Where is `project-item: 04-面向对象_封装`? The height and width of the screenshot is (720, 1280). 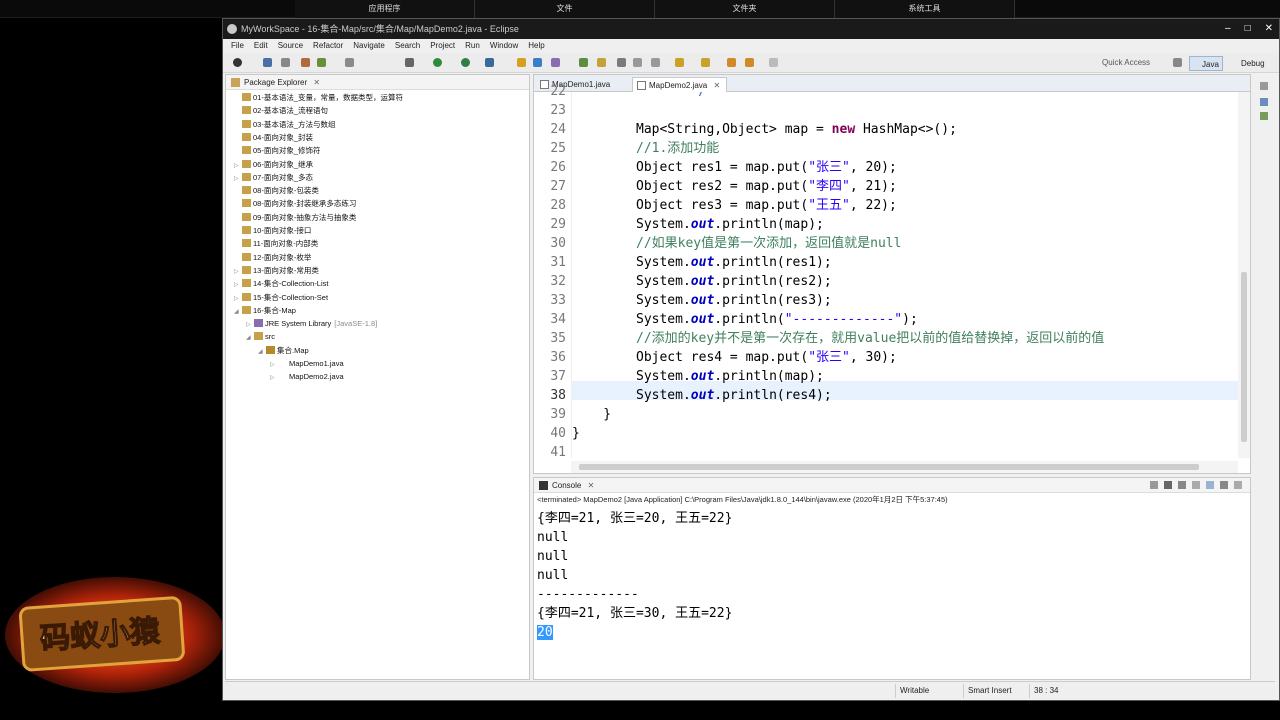 project-item: 04-面向对象_封装 is located at coordinates (273, 137).